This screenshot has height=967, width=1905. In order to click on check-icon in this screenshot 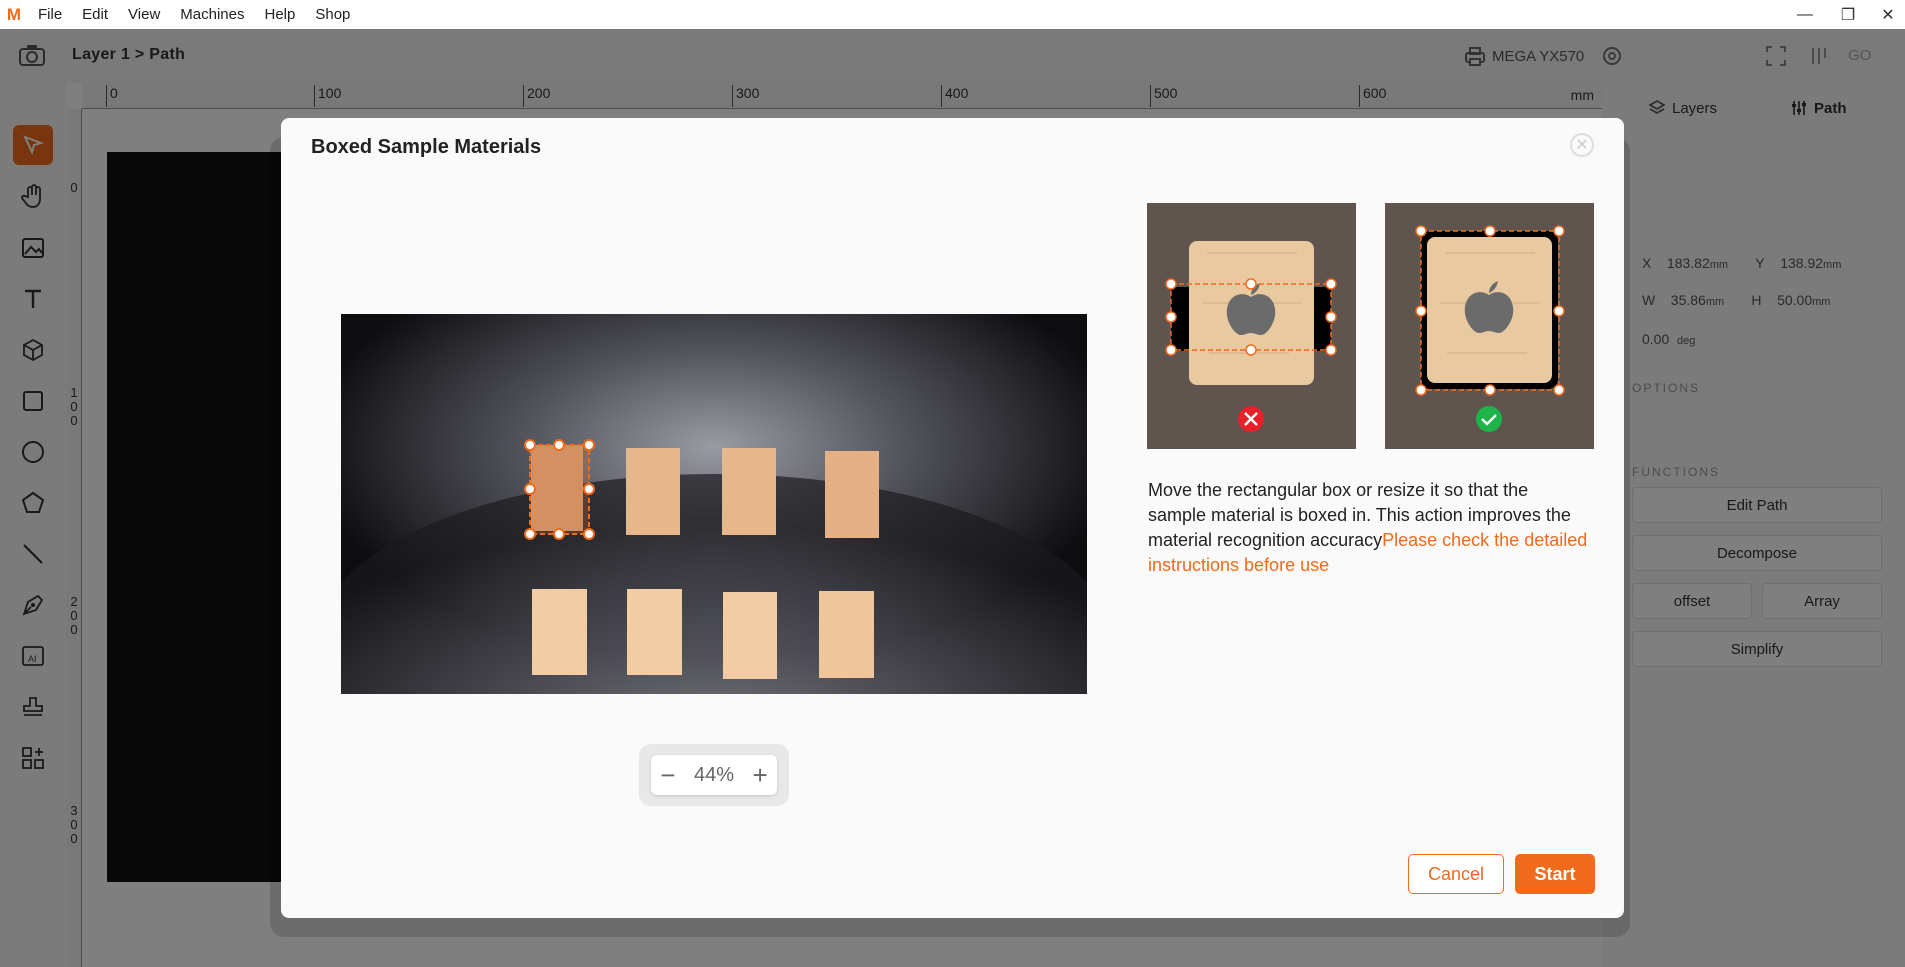, I will do `click(1489, 419)`.